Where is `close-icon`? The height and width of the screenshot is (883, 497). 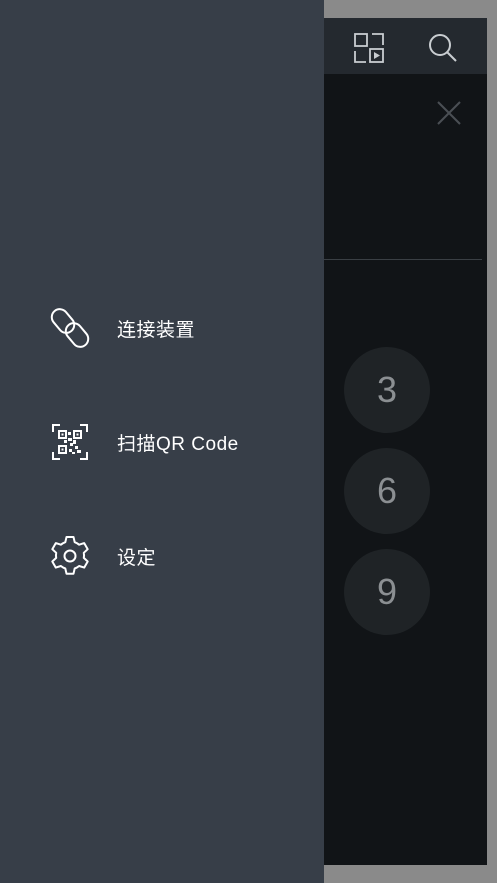
close-icon is located at coordinates (449, 113).